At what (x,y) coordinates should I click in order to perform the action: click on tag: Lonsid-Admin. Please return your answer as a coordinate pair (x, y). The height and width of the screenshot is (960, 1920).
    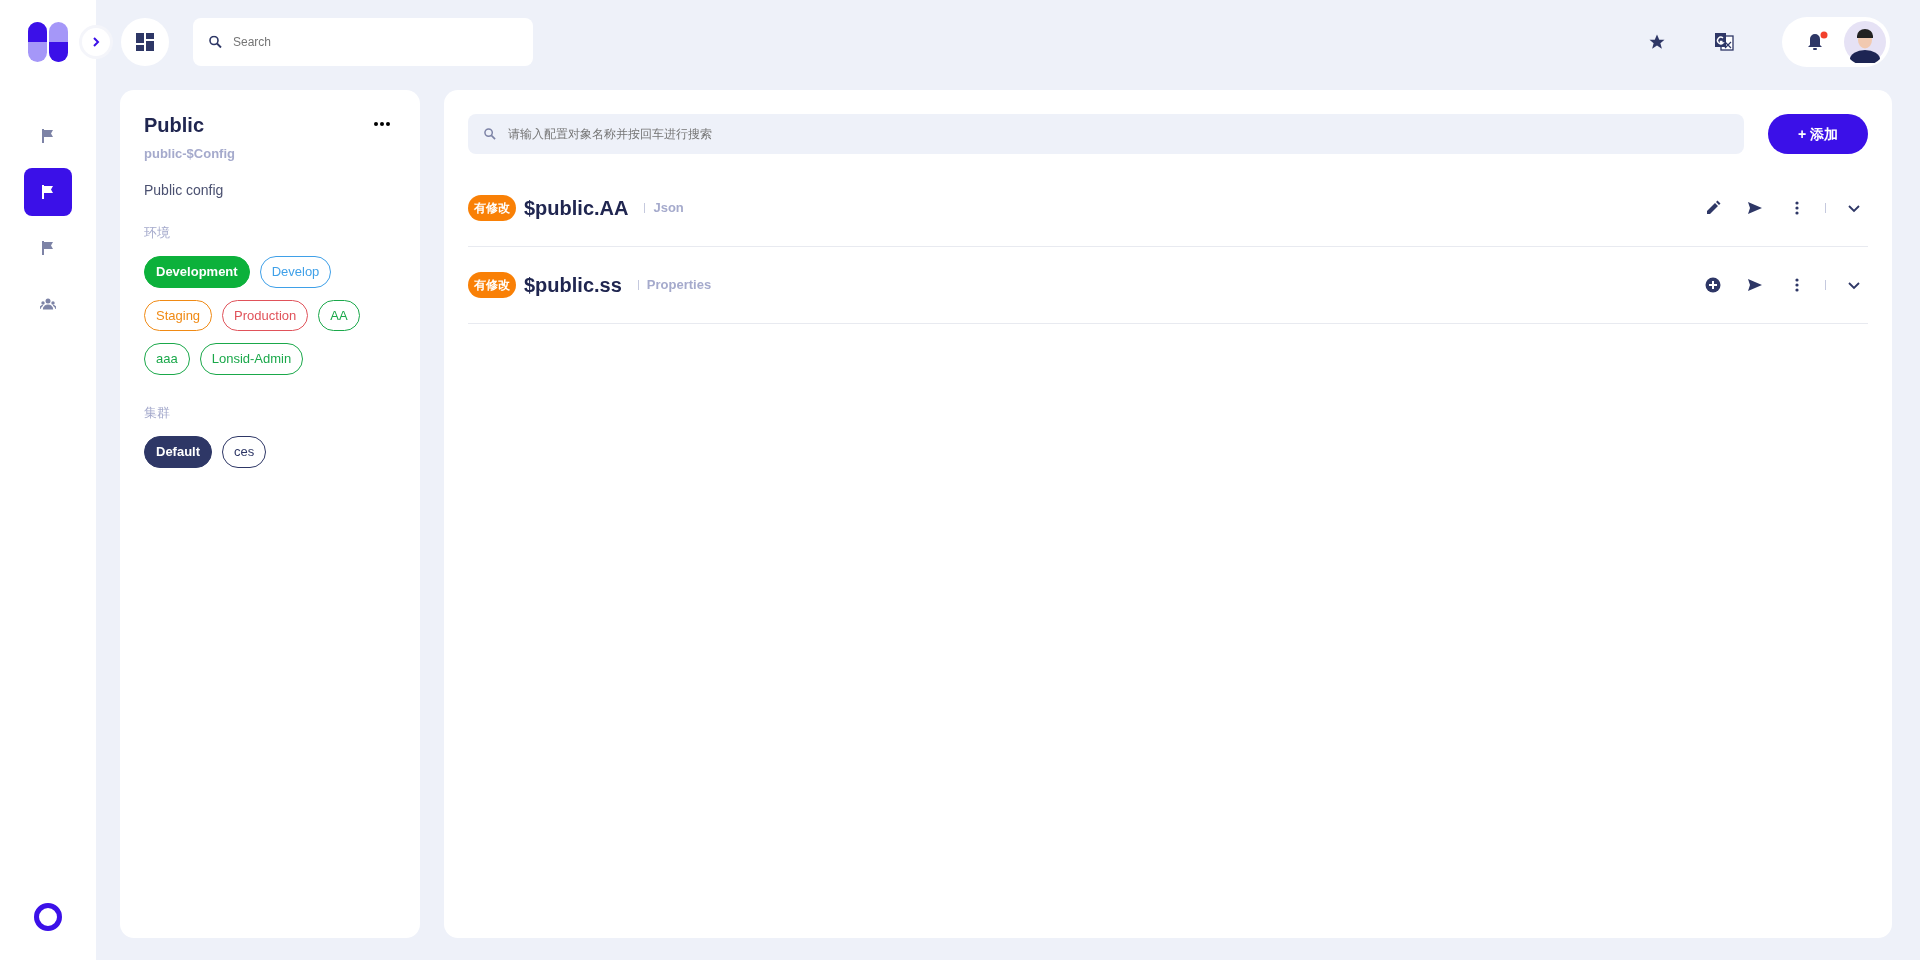
    Looking at the image, I should click on (251, 359).